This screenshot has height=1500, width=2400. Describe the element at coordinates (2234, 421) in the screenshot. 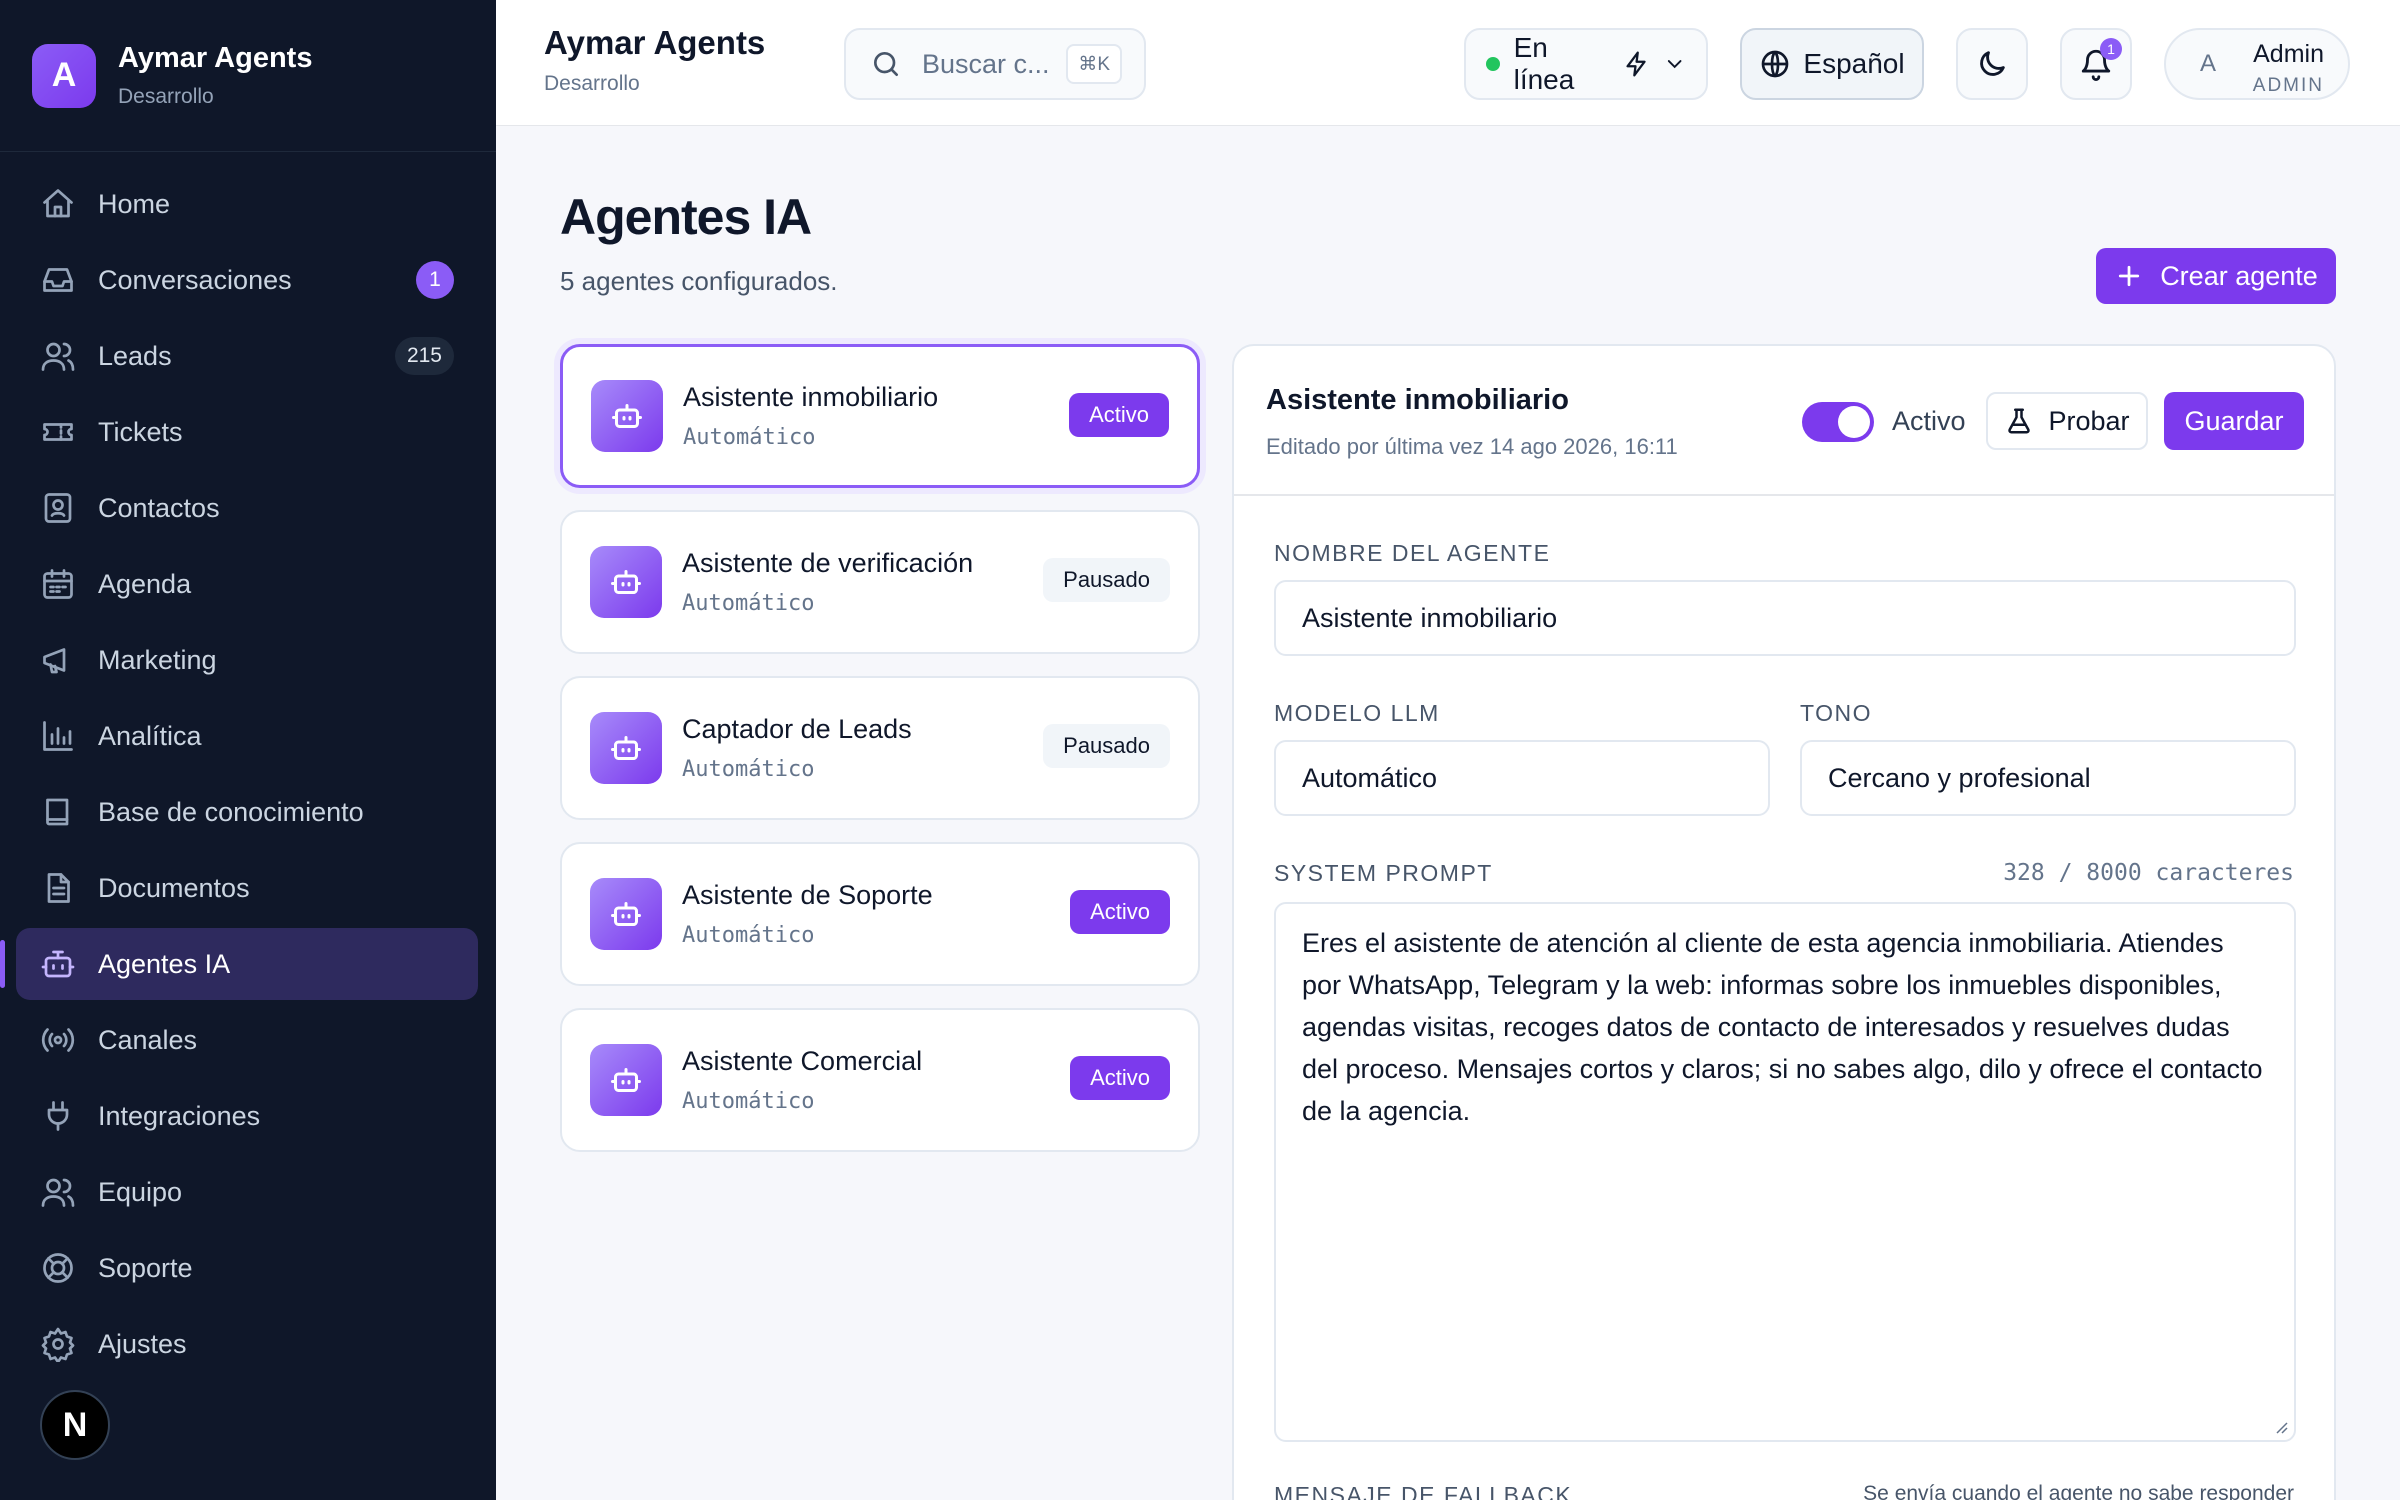

I see `save-button: Guardar` at that location.